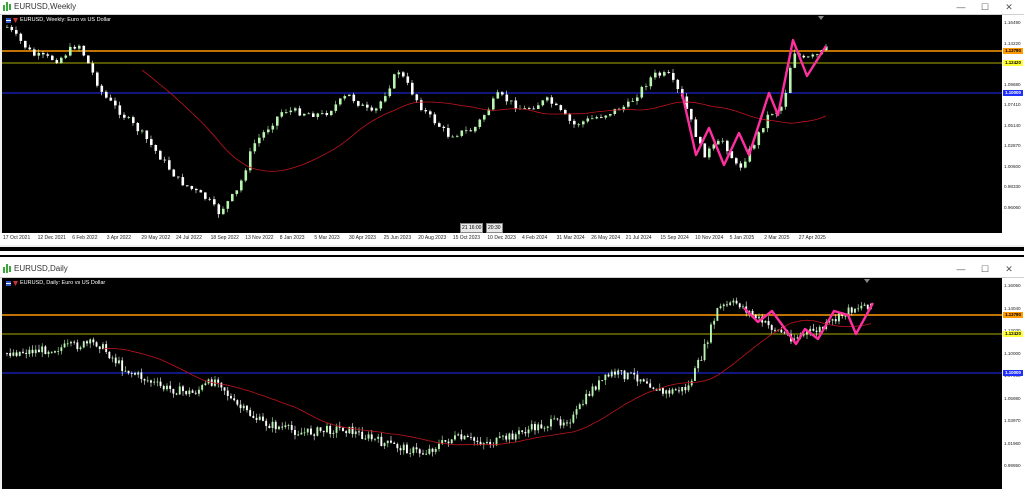 This screenshot has height=489, width=1024. I want to click on time-tick-label: 31 Mar 2024, so click(570, 238).